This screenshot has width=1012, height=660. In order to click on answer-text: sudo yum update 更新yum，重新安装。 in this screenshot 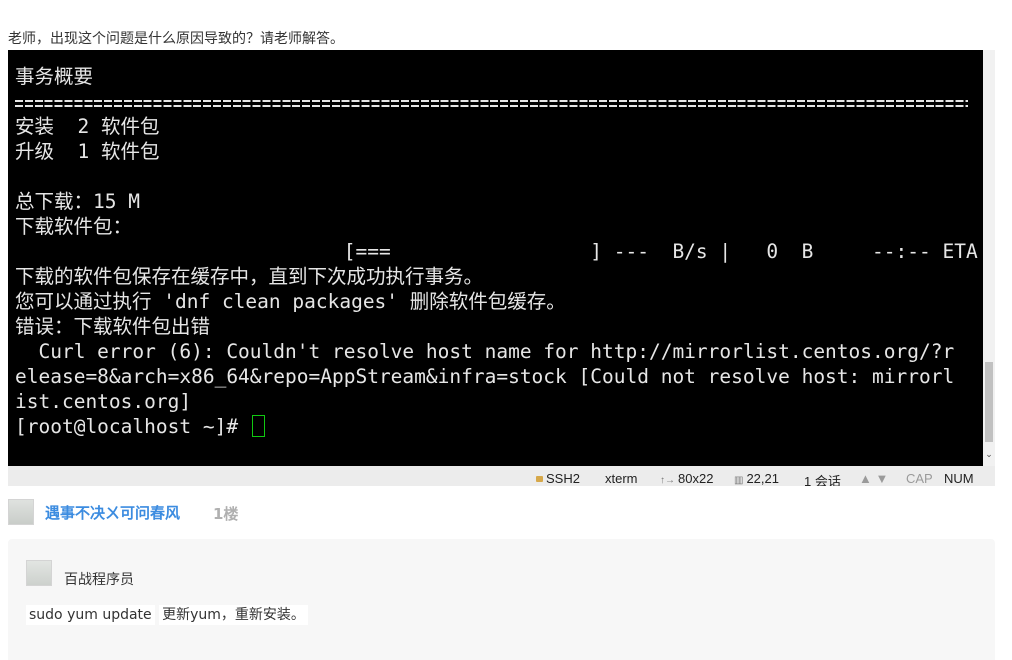, I will do `click(167, 614)`.